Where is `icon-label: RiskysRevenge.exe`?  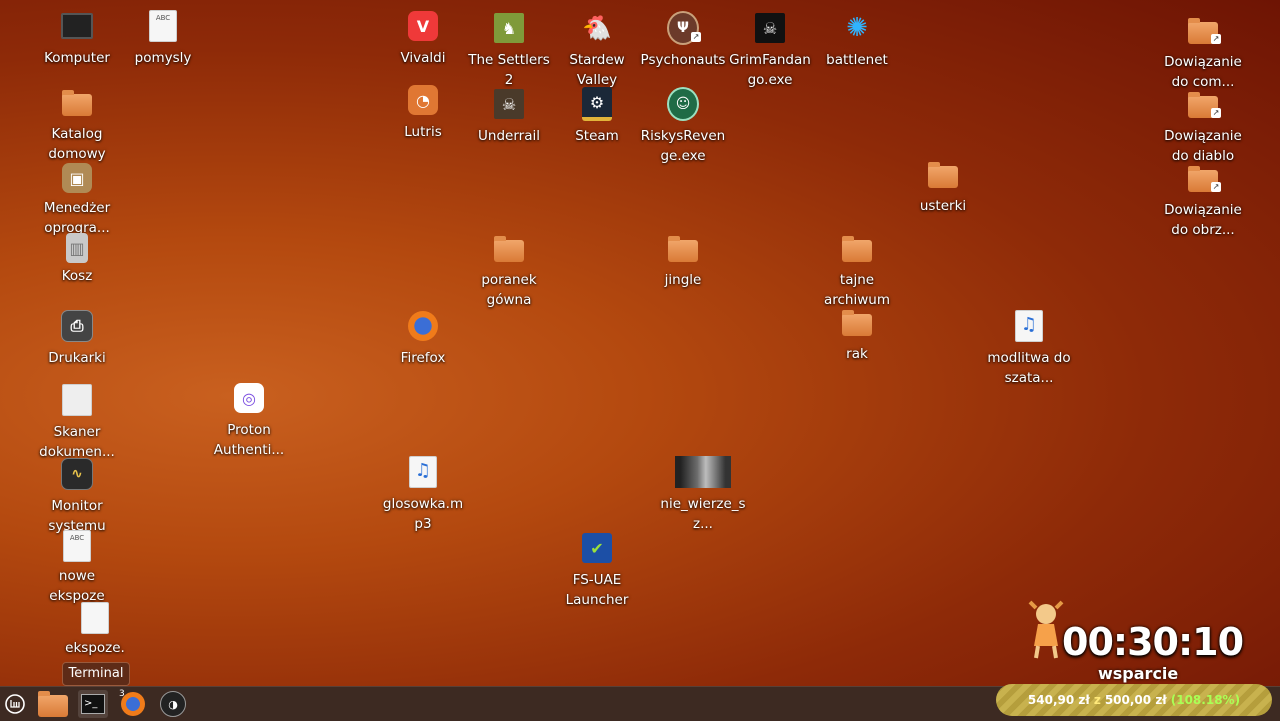 icon-label: RiskysRevenge.exe is located at coordinates (683, 146).